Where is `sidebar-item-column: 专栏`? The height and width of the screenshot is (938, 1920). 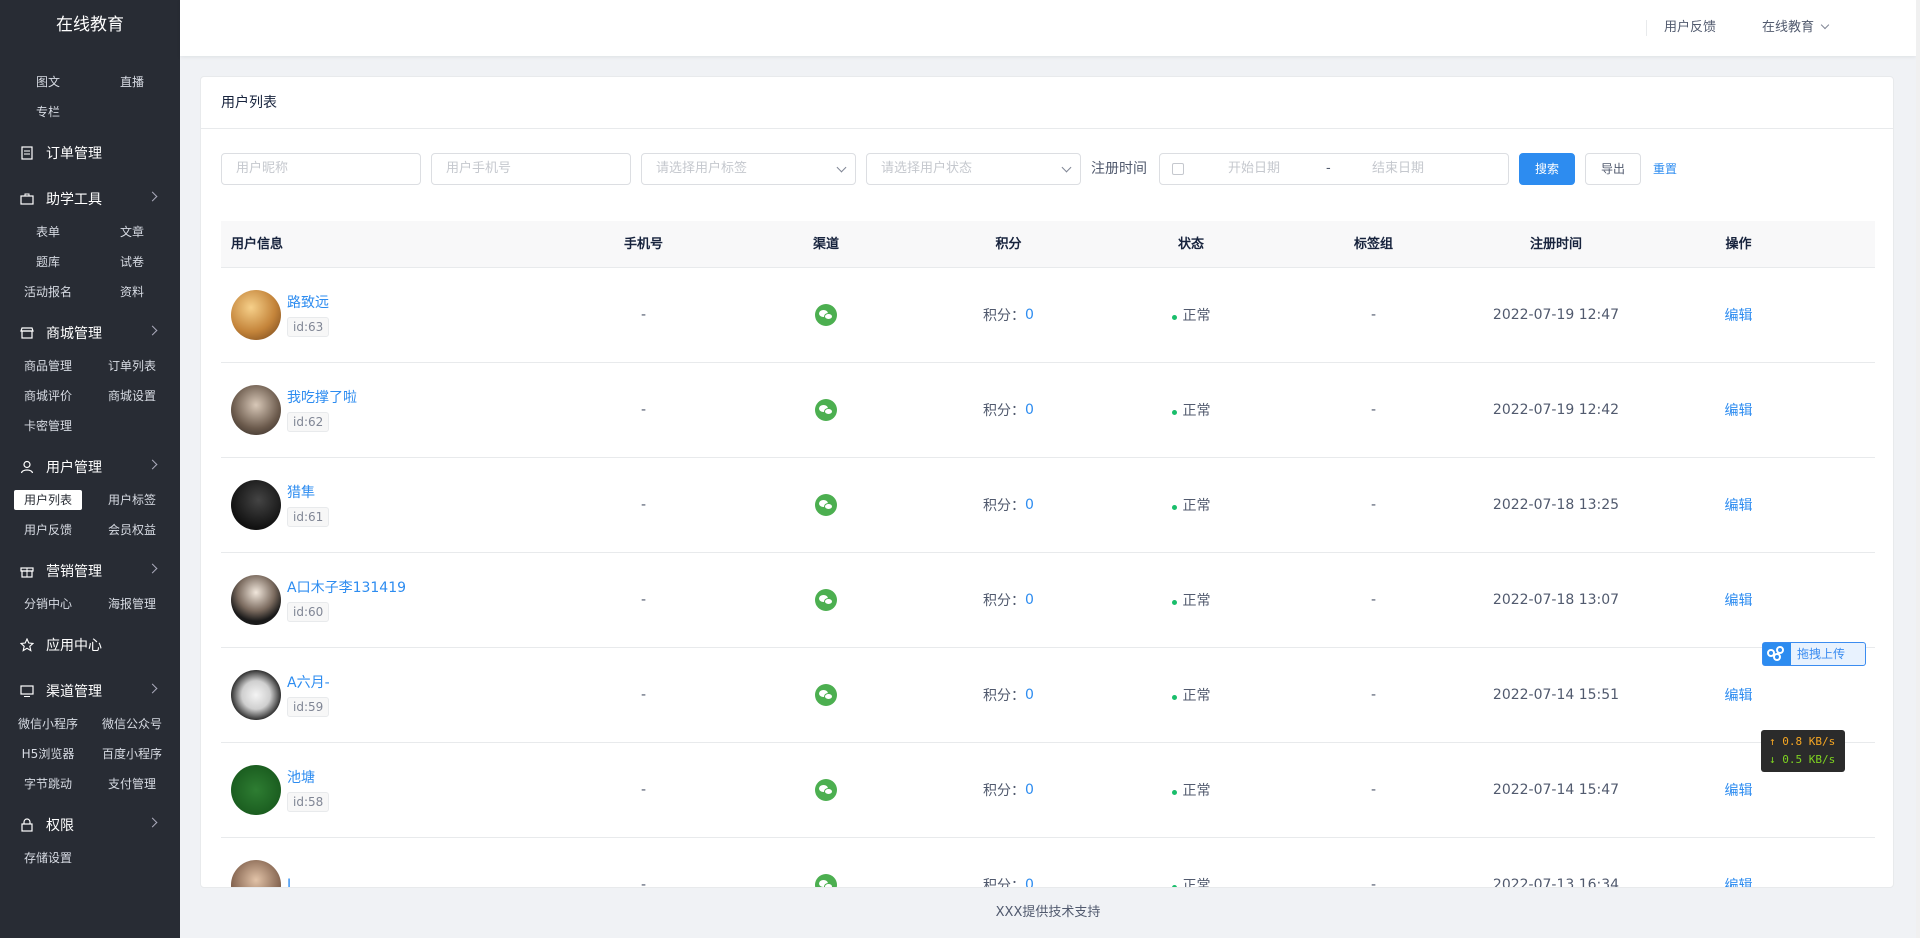 sidebar-item-column: 专栏 is located at coordinates (48, 112).